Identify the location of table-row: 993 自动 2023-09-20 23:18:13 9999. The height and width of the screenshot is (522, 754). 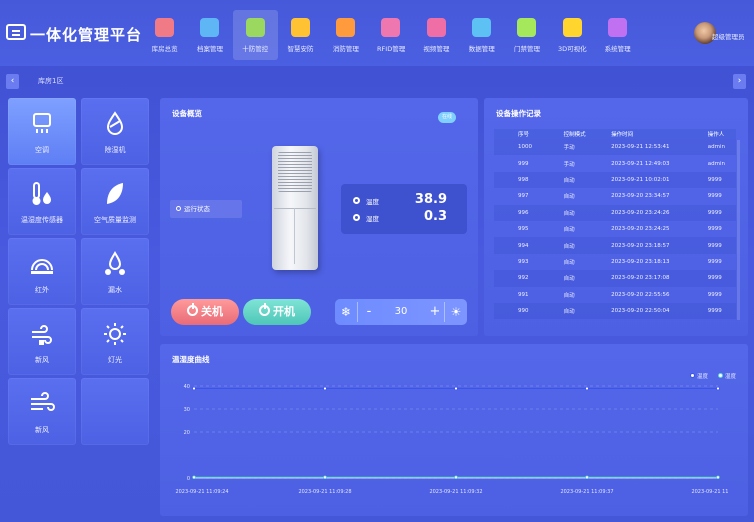
(615, 262).